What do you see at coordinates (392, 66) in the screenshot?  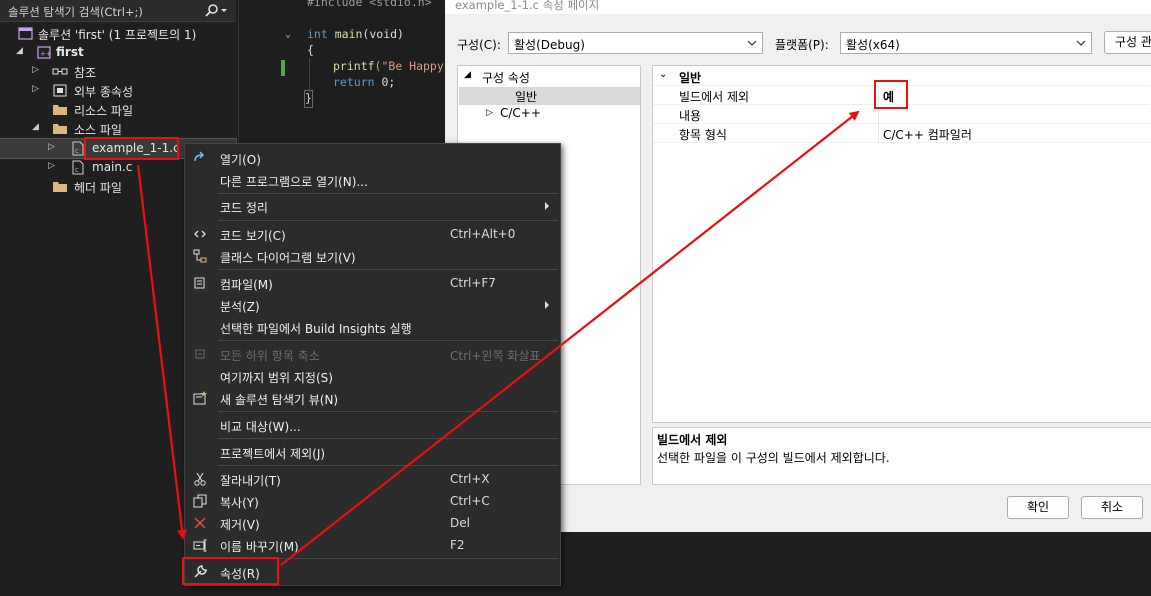 I see `code-printf: printf("Be Happy!` at bounding box center [392, 66].